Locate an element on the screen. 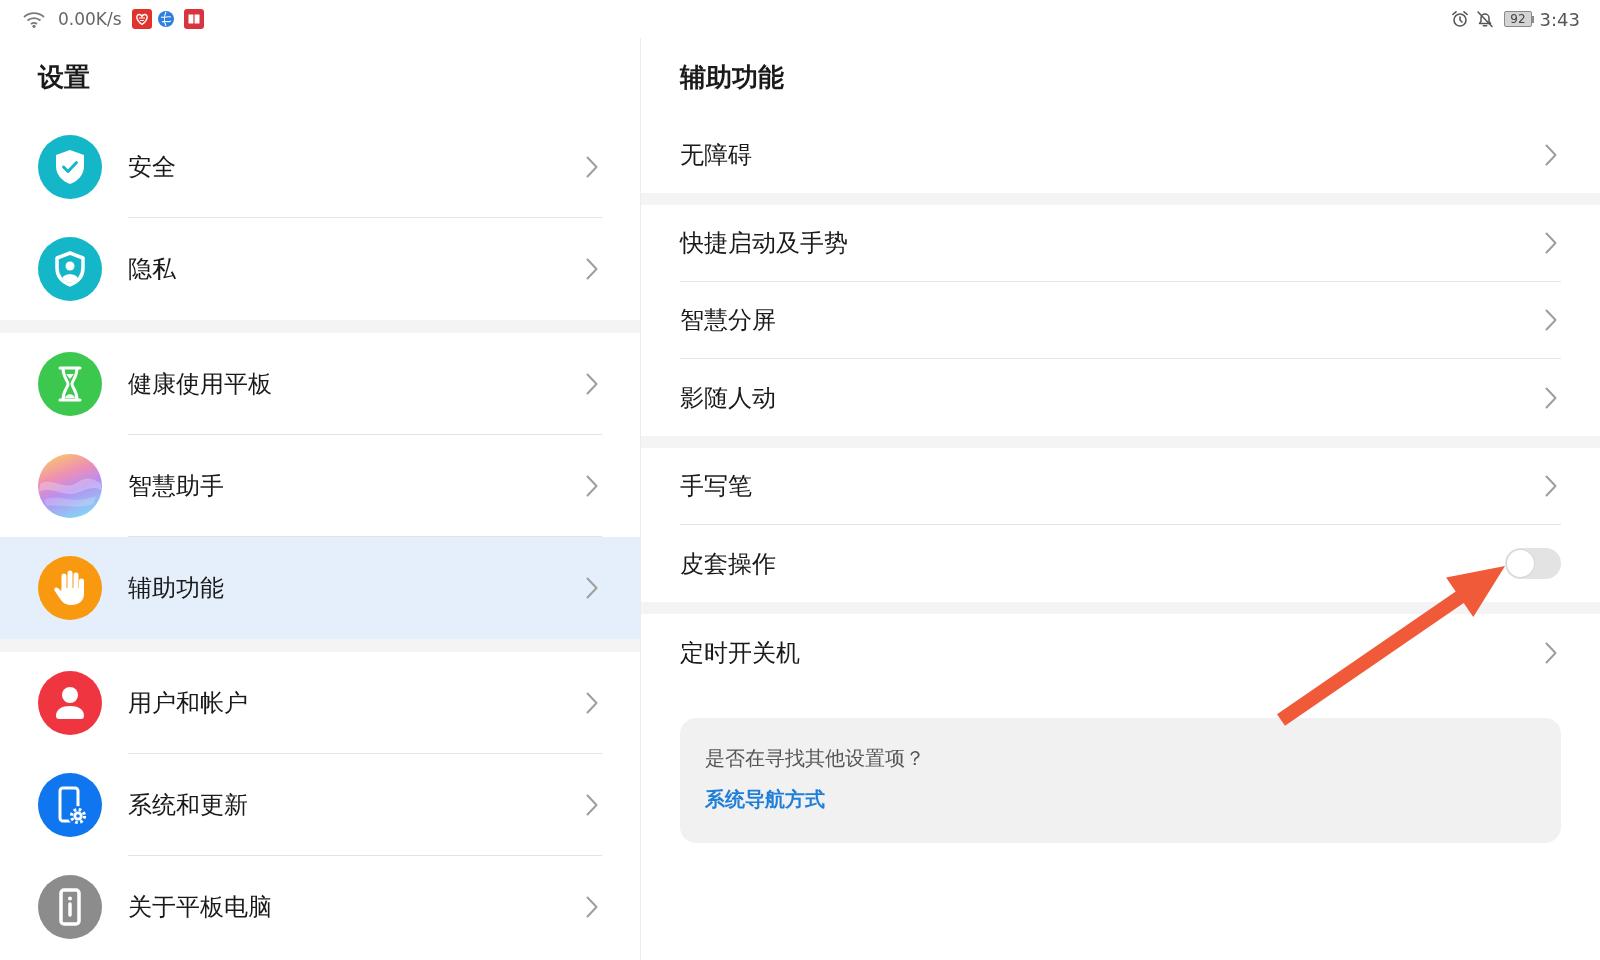  phone-gear-icon is located at coordinates (70, 805).